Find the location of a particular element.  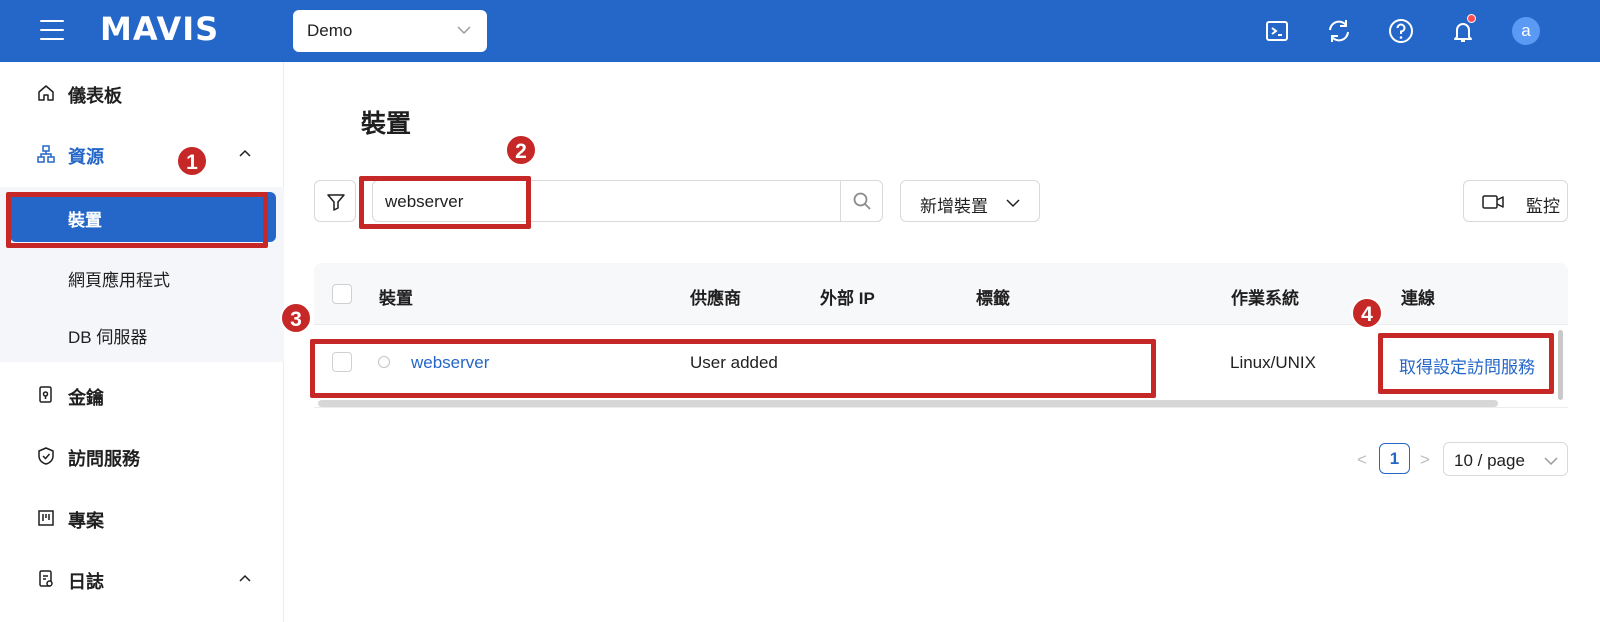

page-size-select: 10 / page is located at coordinates (1505, 459).